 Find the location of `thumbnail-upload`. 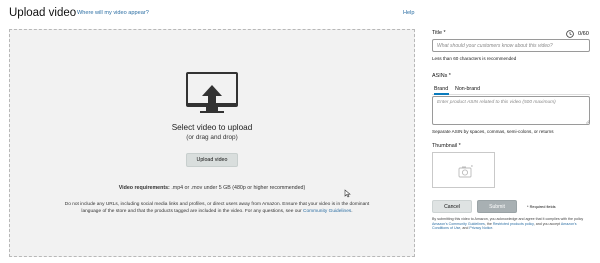

thumbnail-upload is located at coordinates (463, 170).